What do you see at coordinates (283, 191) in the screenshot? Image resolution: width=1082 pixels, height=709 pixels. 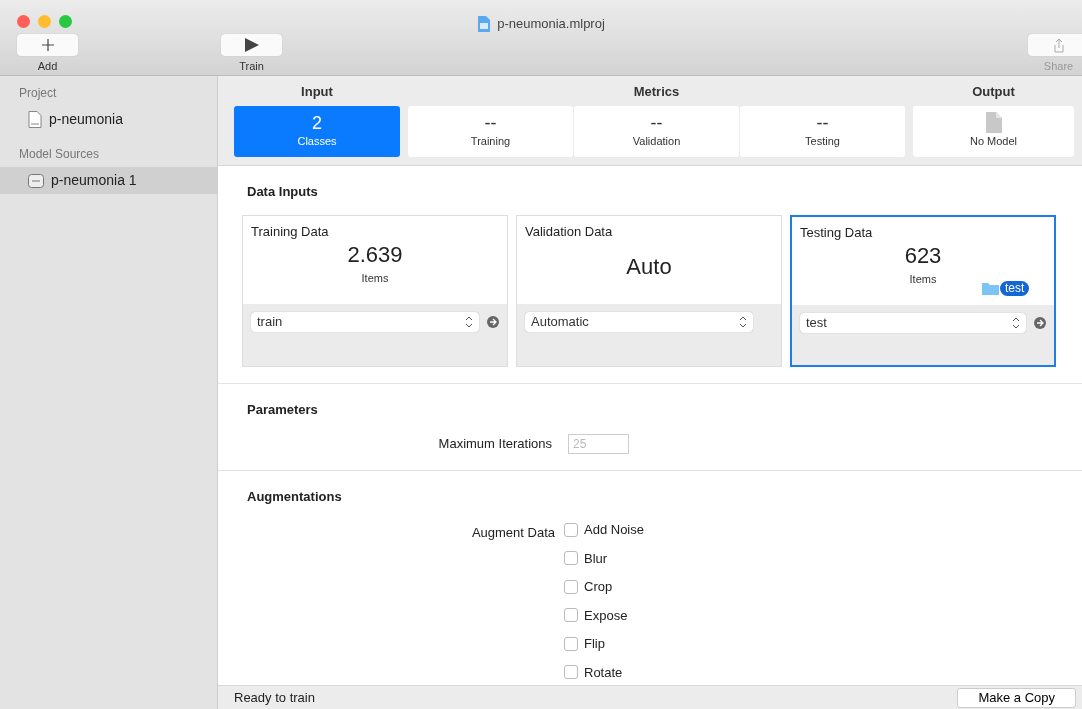 I see `section-heading: Data Inputs` at bounding box center [283, 191].